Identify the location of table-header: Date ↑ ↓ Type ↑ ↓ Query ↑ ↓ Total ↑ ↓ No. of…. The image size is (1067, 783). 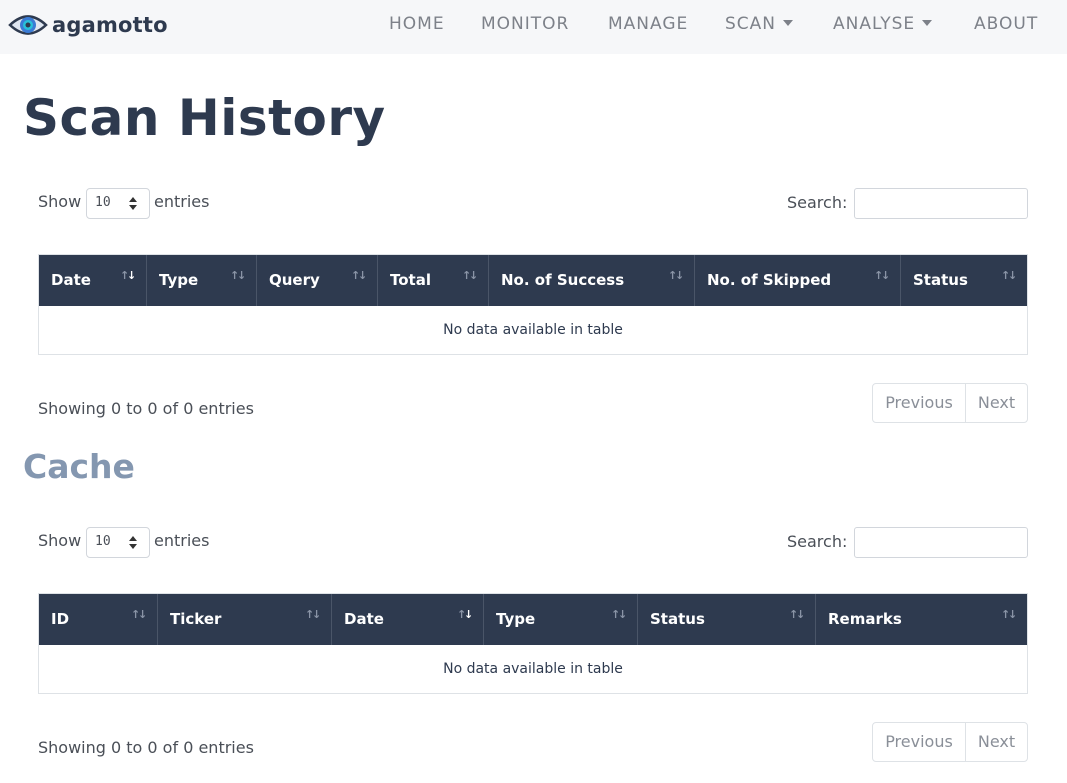
(533, 280).